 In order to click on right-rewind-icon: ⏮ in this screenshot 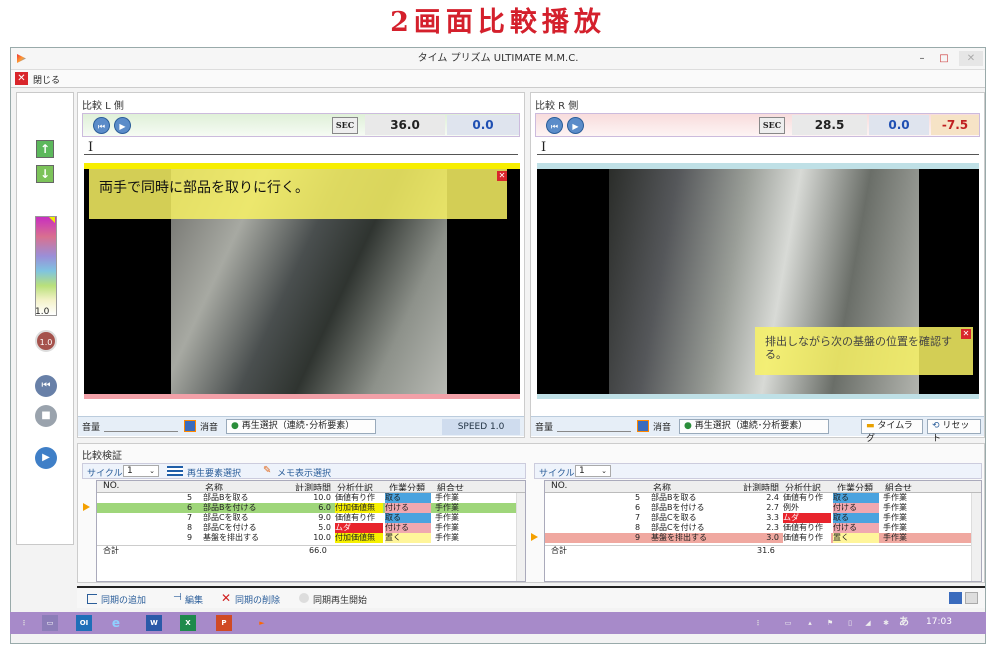, I will do `click(554, 125)`.